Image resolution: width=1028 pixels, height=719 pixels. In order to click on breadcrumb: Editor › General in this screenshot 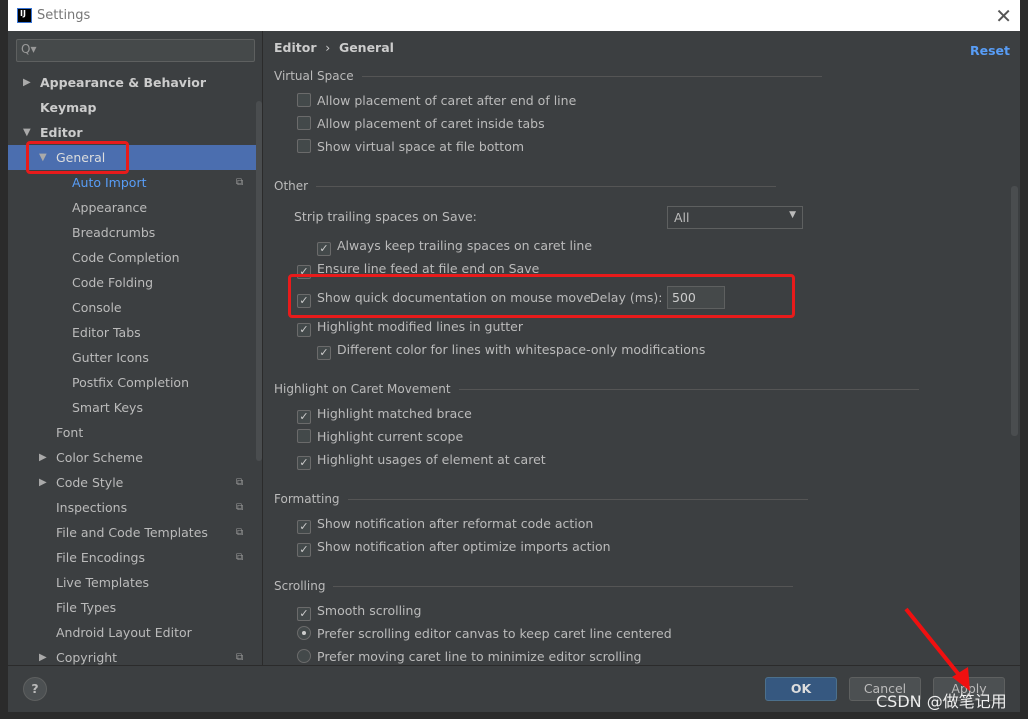, I will do `click(334, 47)`.